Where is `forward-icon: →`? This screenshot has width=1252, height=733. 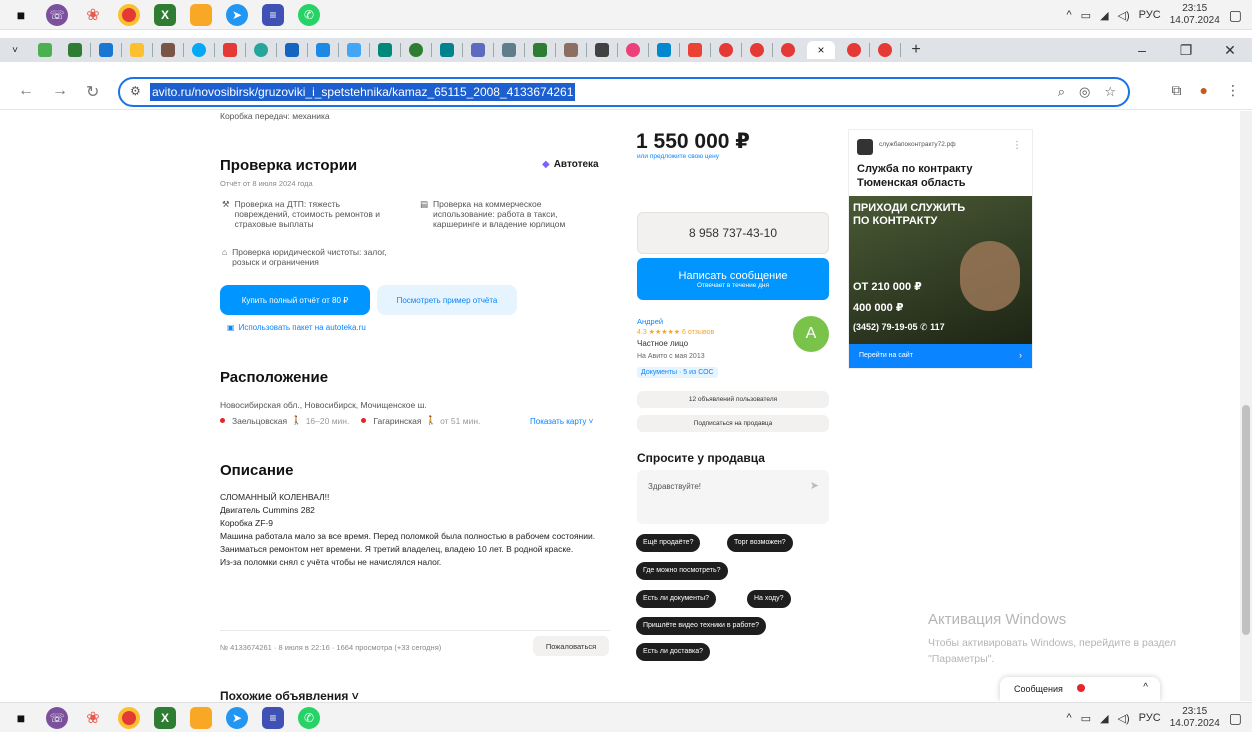 forward-icon: → is located at coordinates (60, 91).